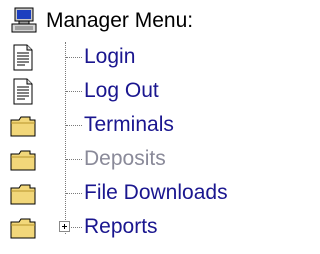 This screenshot has height=254, width=320. Describe the element at coordinates (121, 91) in the screenshot. I see `tree-item-label: Log Out` at that location.